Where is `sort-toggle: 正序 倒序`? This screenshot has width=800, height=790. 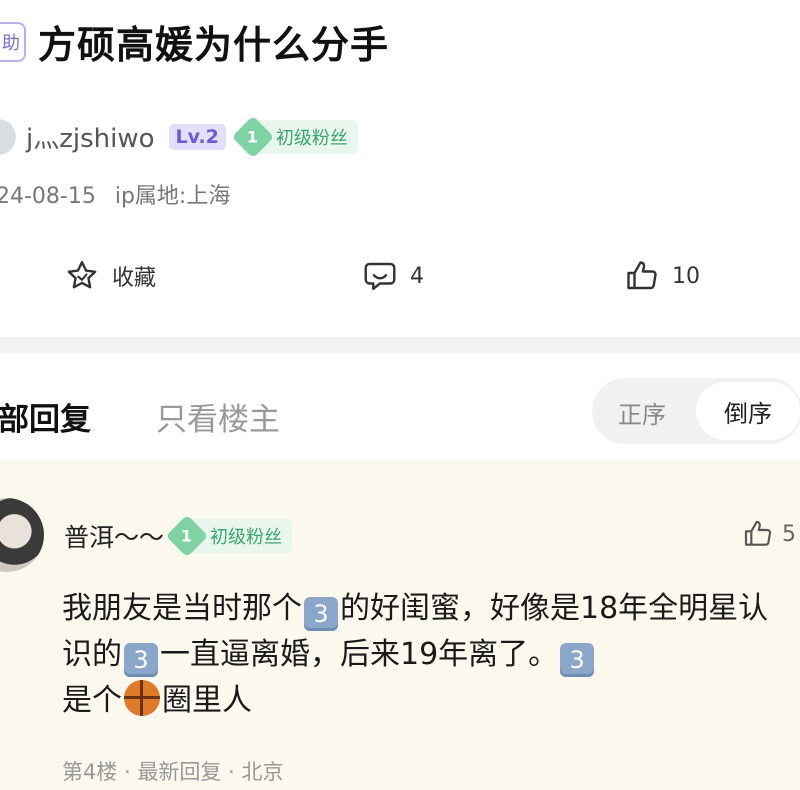
sort-toggle: 正序 倒序 is located at coordinates (696, 411).